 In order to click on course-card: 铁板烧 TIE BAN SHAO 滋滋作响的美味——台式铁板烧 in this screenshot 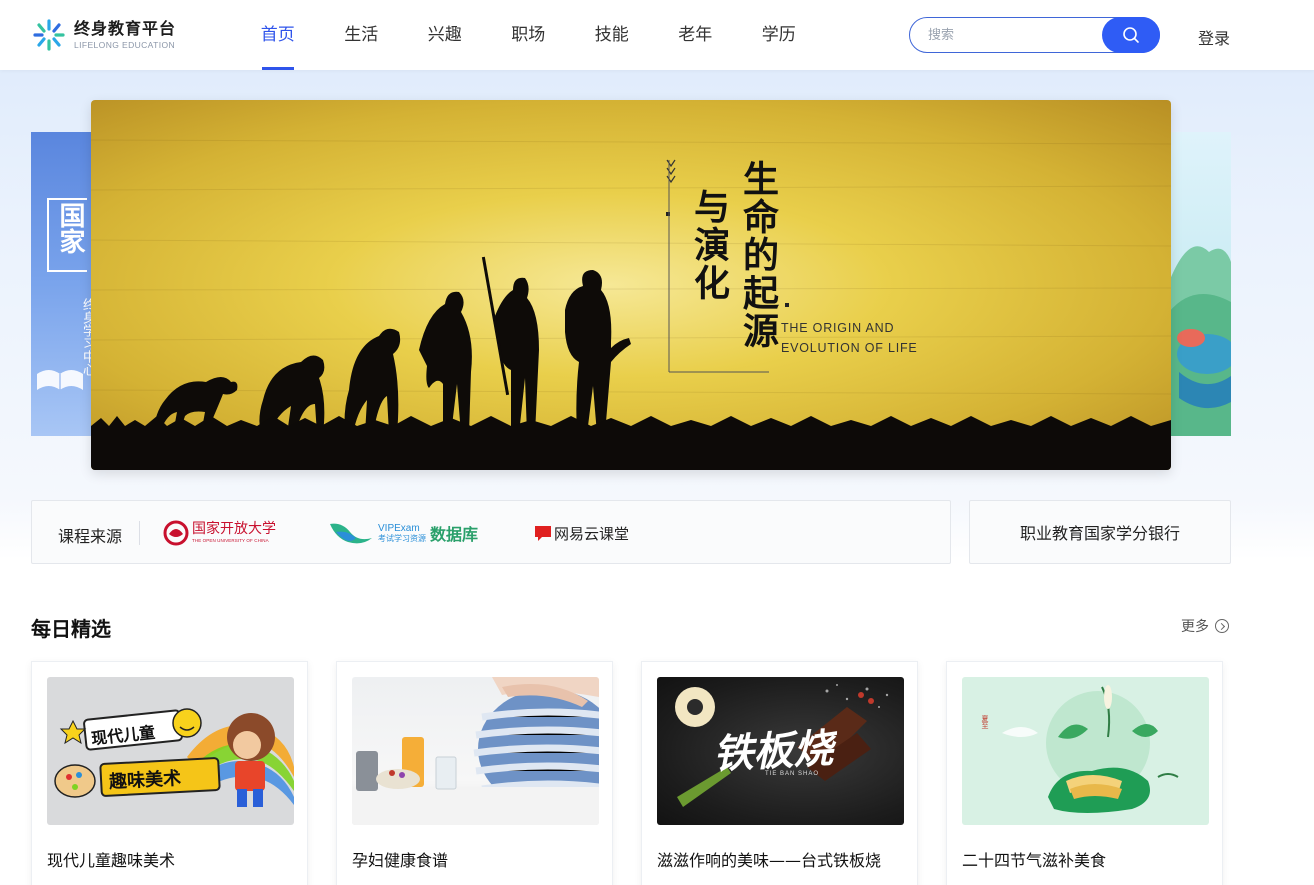, I will do `click(779, 773)`.